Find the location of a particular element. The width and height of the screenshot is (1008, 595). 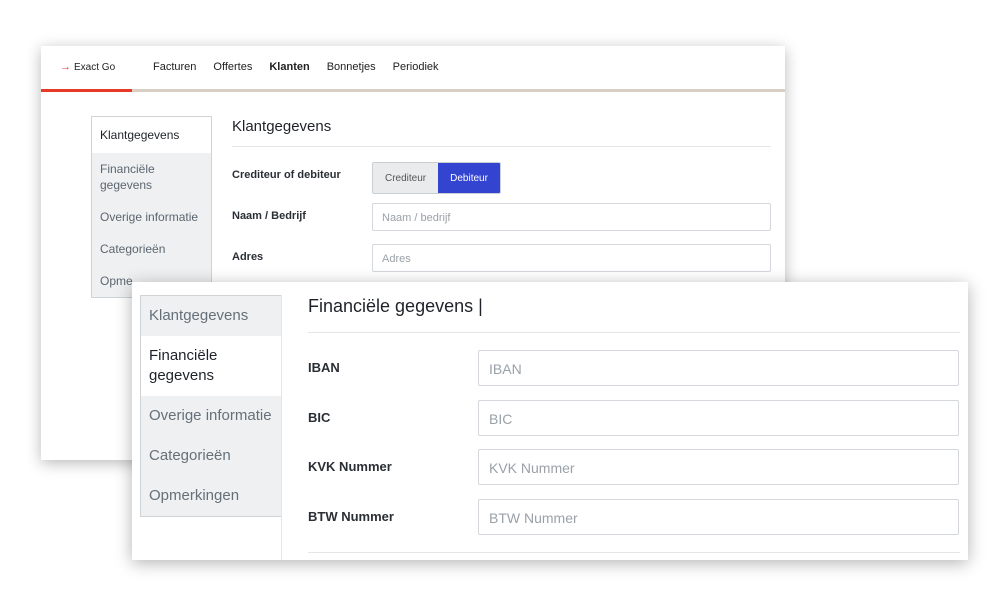

name-input: Naam / bedrijf is located at coordinates (571, 217).